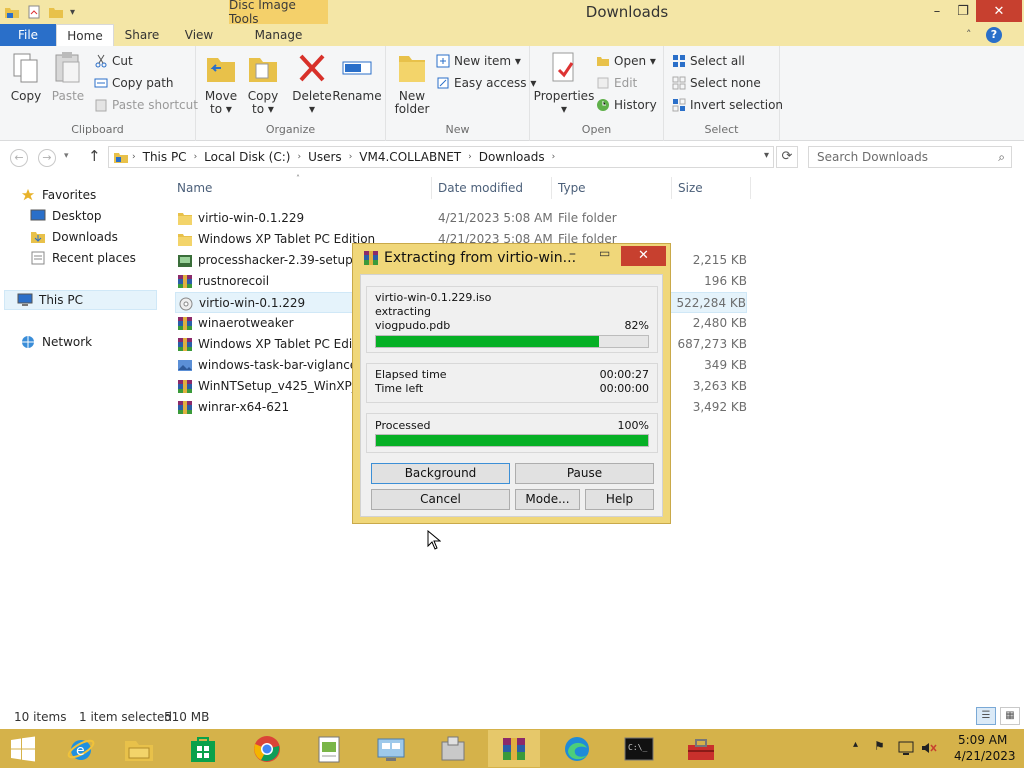 This screenshot has height=768, width=1024. I want to click on select-all-button: Select all, so click(708, 61).